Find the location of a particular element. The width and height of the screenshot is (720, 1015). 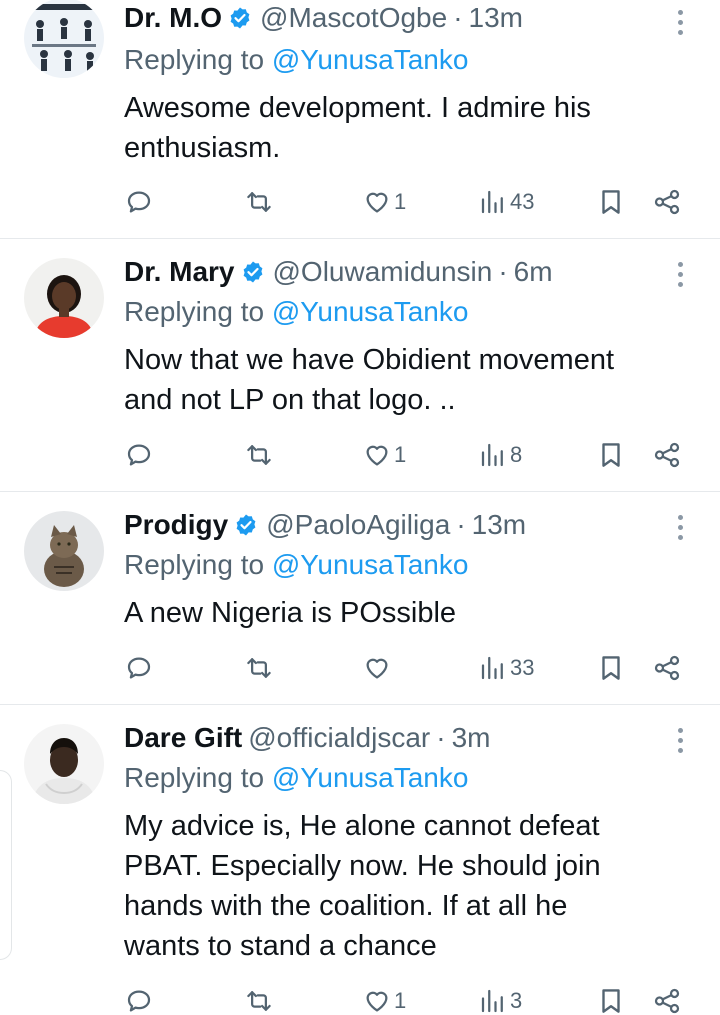

tweet-text-line: Now that we have Obidient movement is located at coordinates (369, 360).